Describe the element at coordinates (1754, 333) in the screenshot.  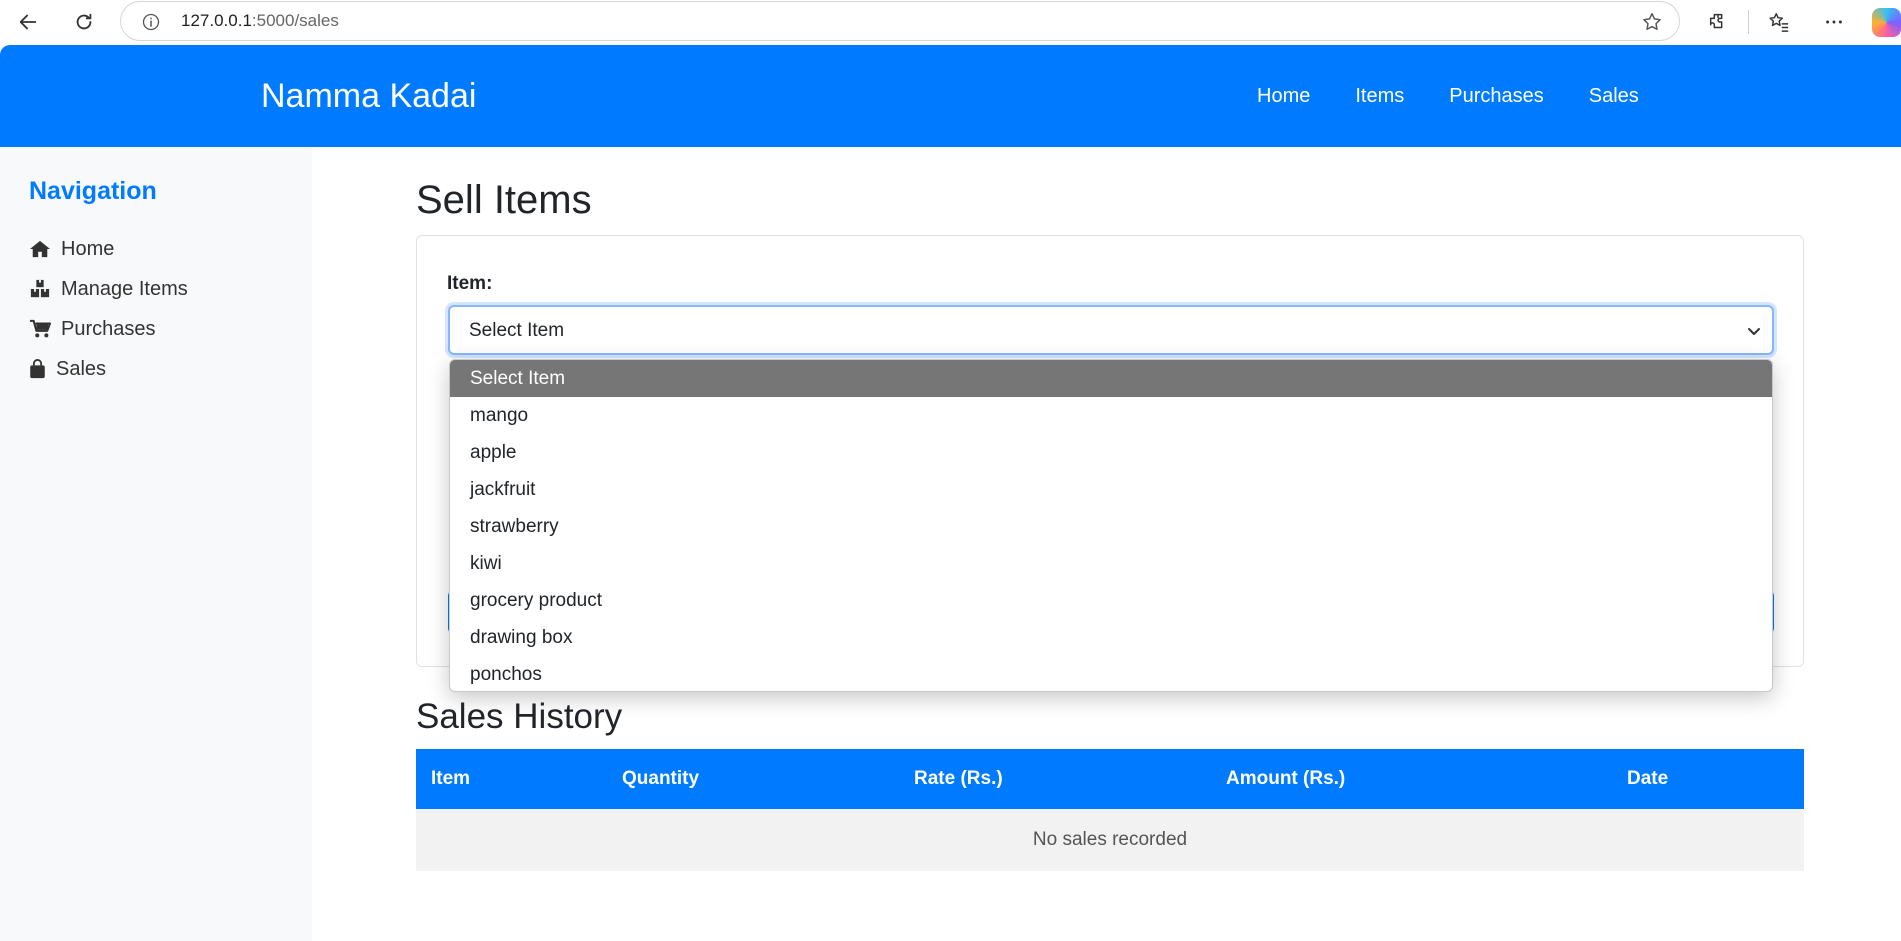
I see `chevron-down-icon` at that location.